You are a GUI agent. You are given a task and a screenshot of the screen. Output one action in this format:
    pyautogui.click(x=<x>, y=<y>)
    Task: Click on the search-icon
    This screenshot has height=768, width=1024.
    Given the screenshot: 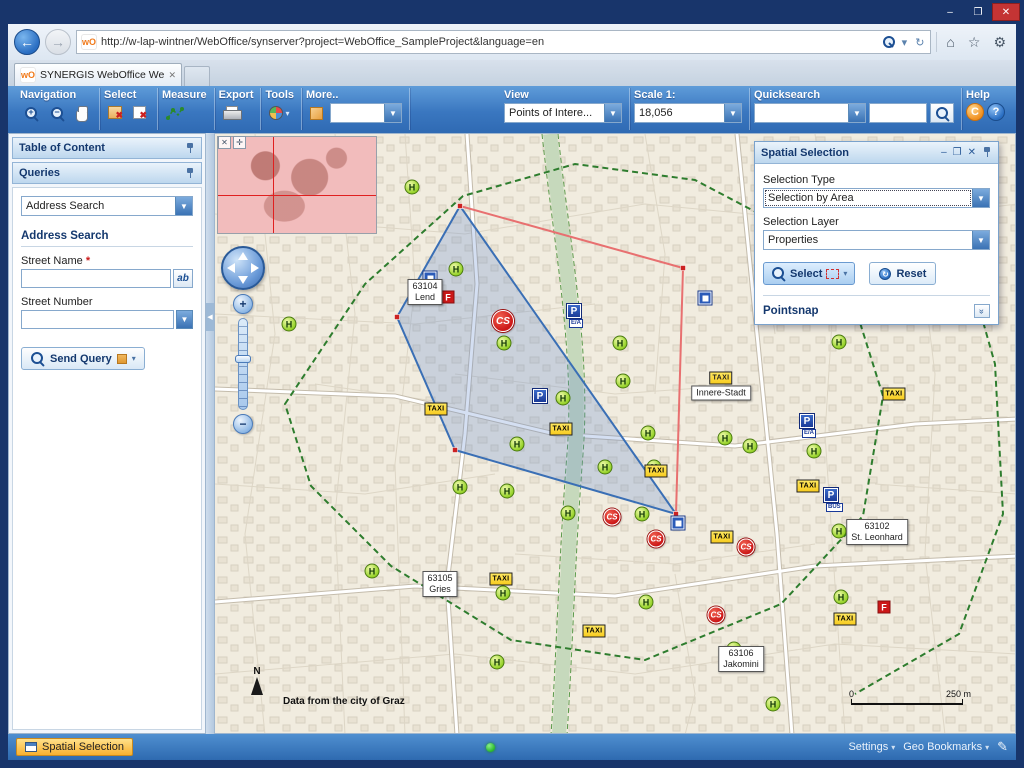 What is the action you would take?
    pyautogui.click(x=888, y=42)
    